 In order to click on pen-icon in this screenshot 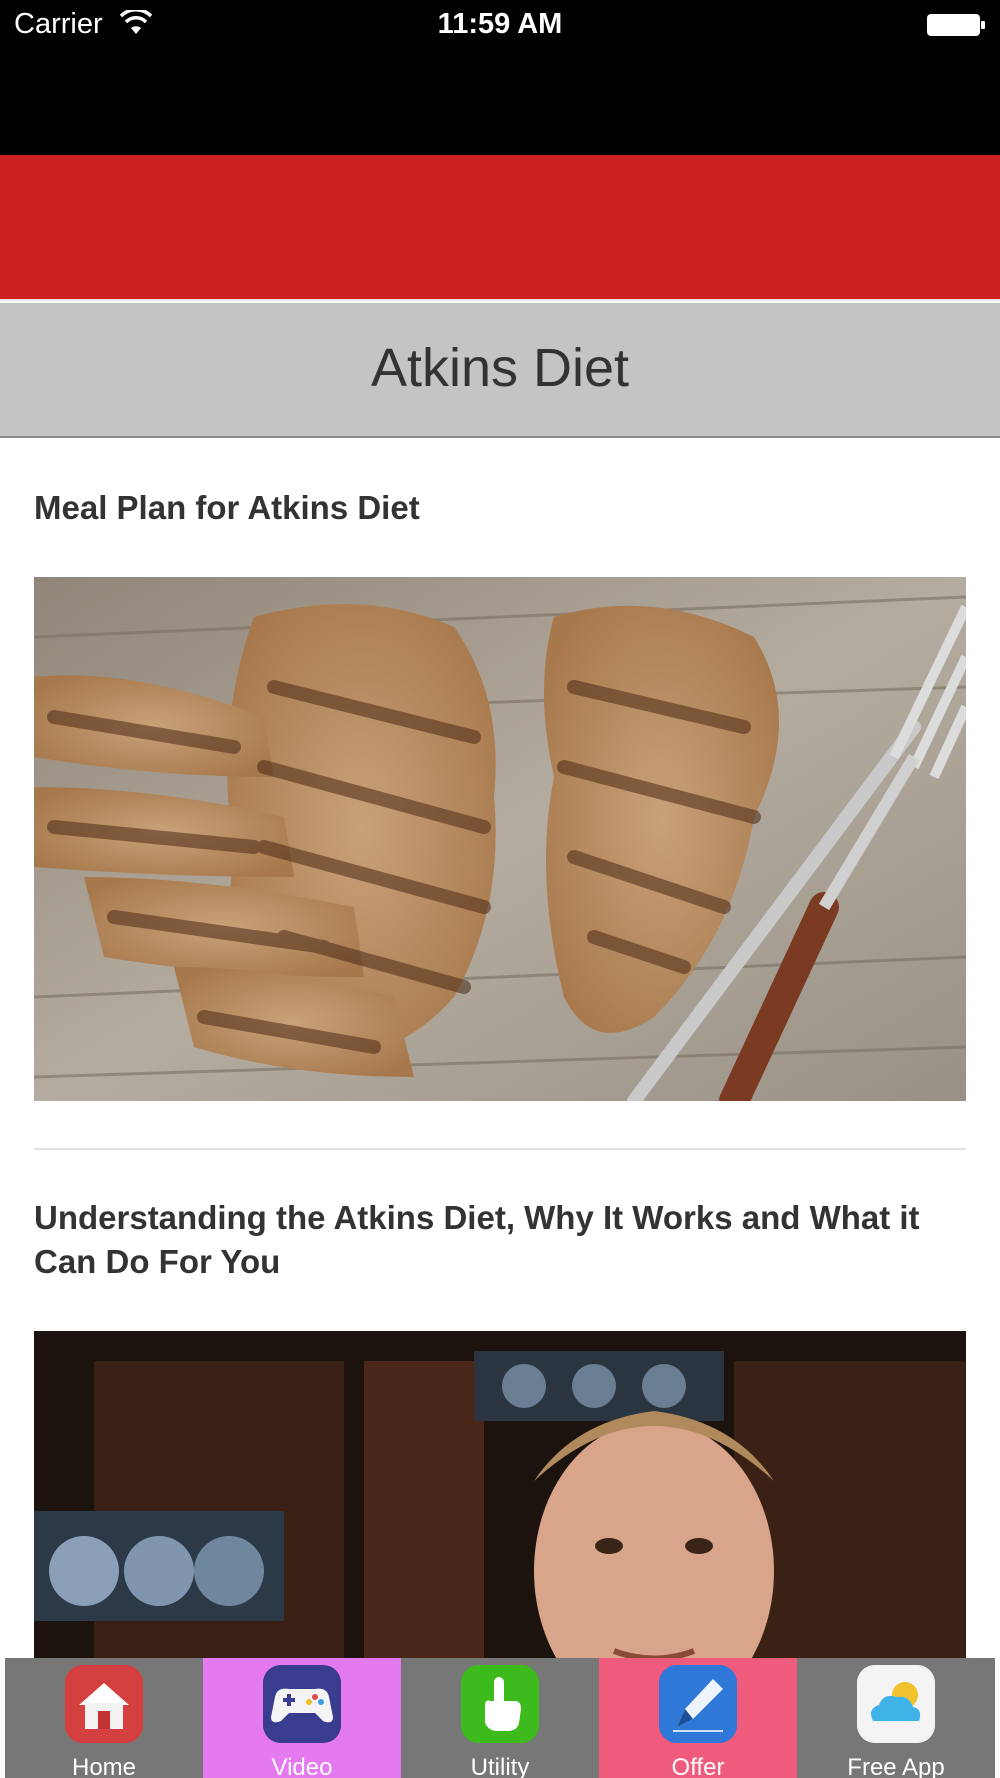, I will do `click(698, 1704)`.